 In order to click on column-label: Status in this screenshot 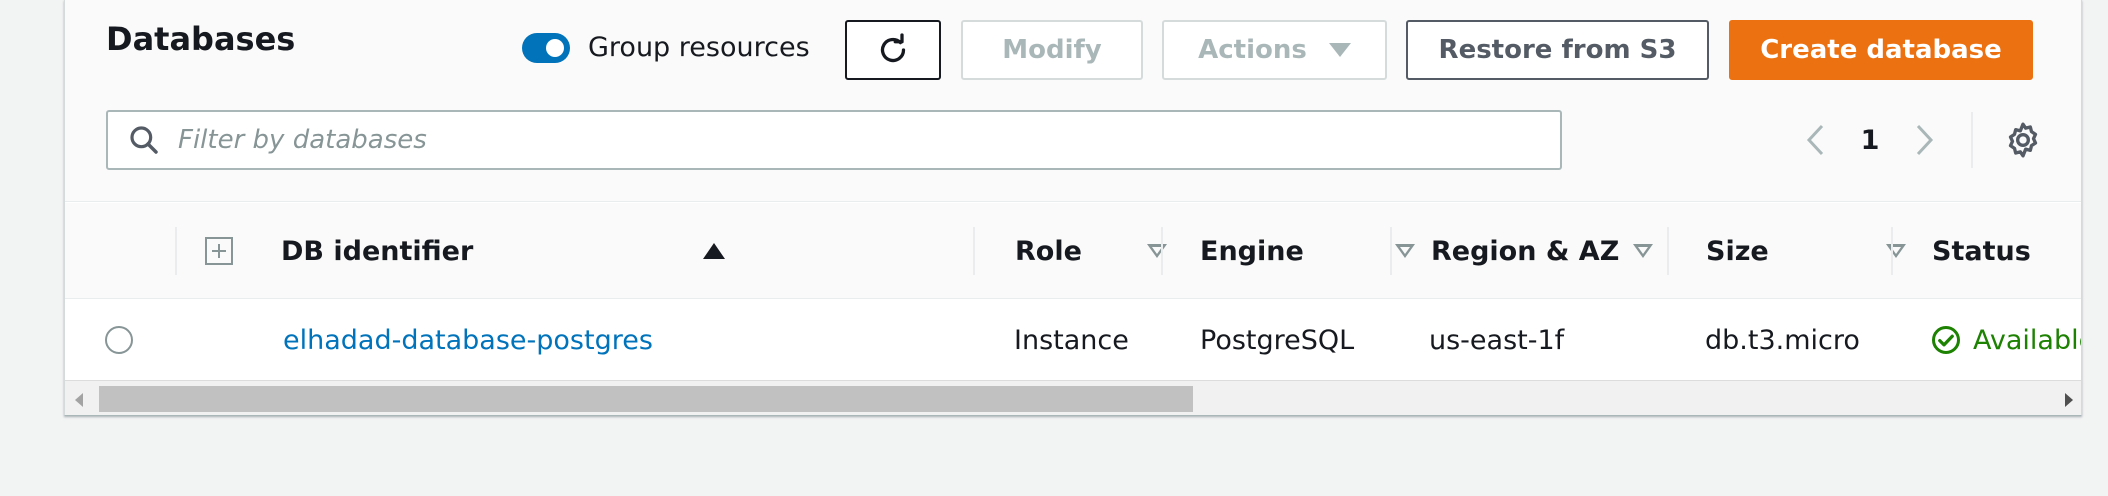, I will do `click(1981, 251)`.